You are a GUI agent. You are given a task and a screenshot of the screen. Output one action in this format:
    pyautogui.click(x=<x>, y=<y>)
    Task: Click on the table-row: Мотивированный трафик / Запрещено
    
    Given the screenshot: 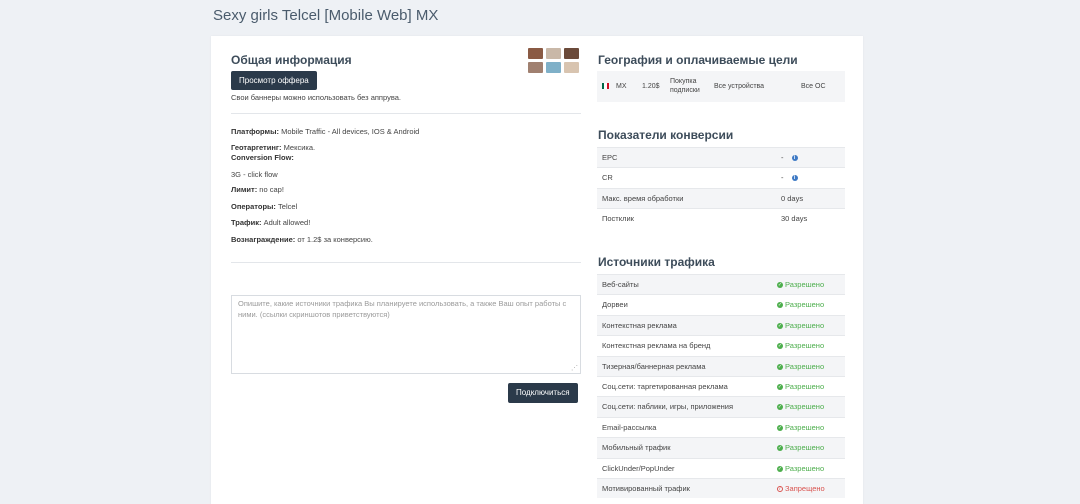 What is the action you would take?
    pyautogui.click(x=721, y=488)
    